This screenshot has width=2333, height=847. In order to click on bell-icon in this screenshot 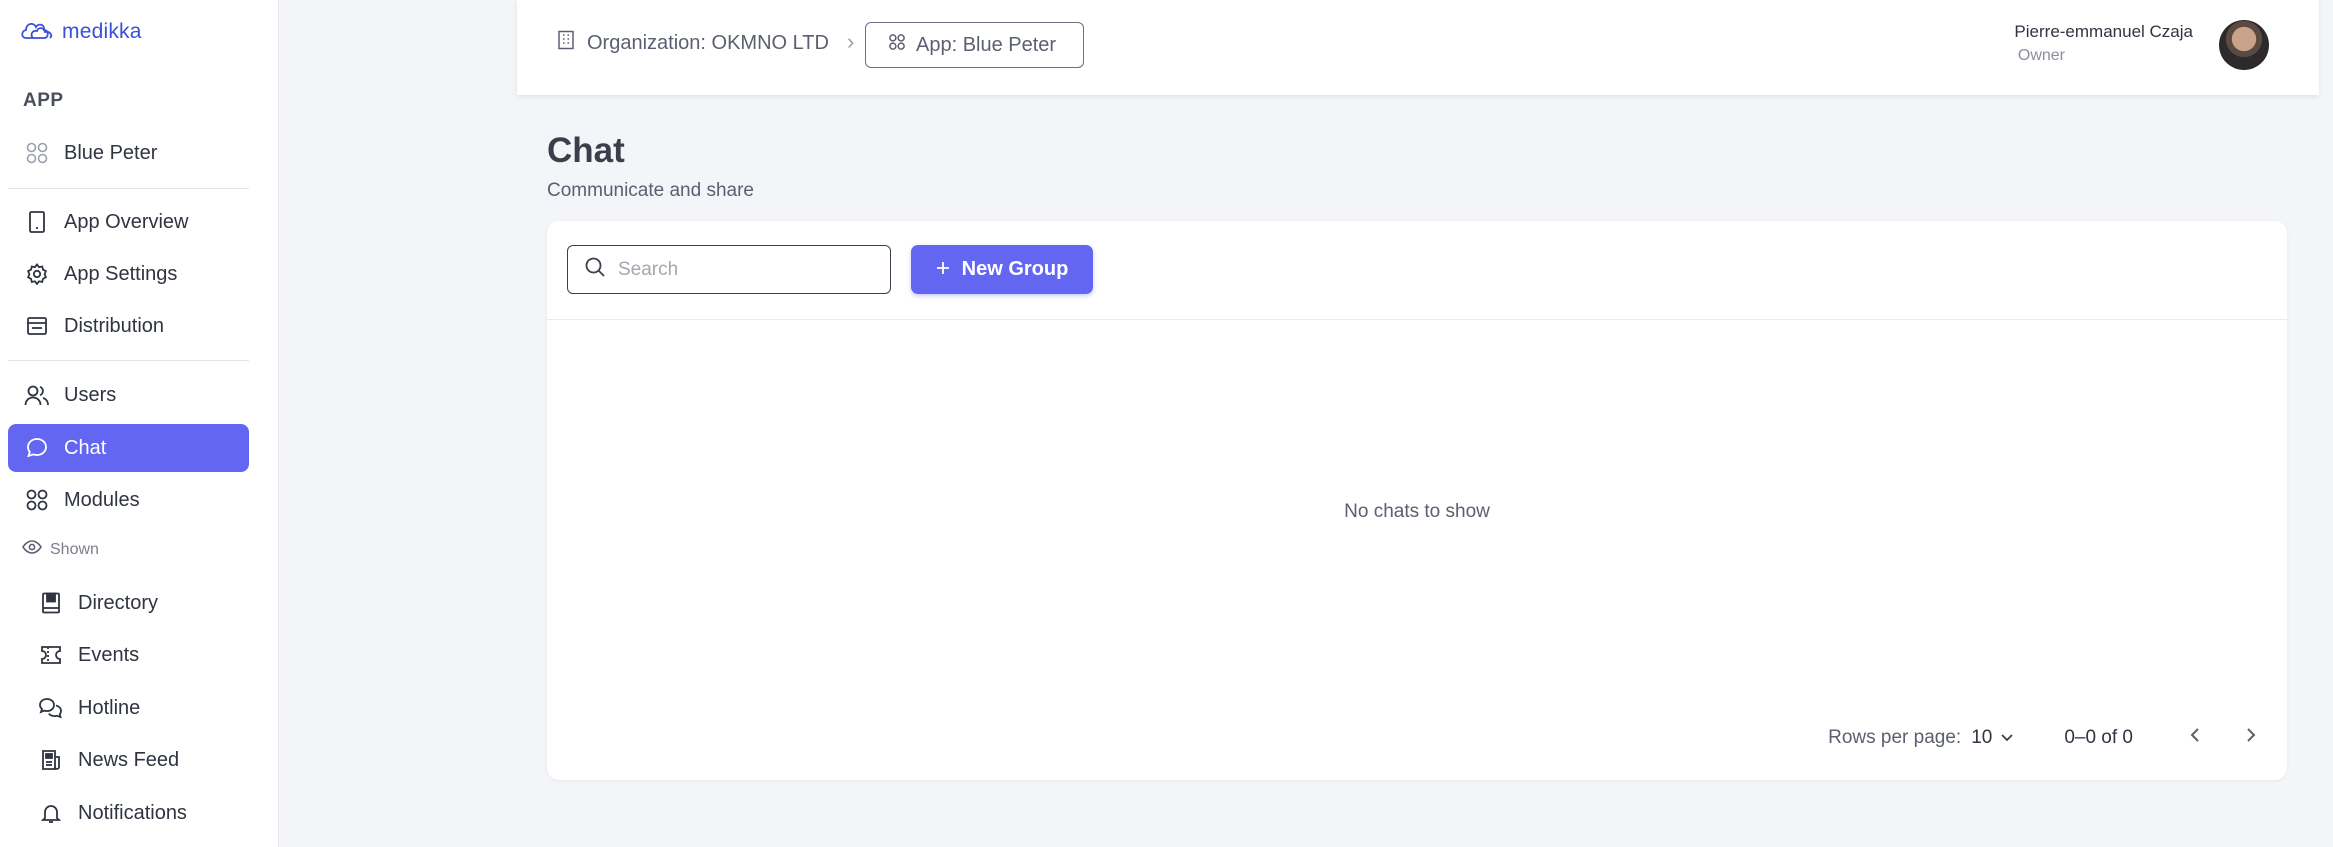, I will do `click(51, 813)`.